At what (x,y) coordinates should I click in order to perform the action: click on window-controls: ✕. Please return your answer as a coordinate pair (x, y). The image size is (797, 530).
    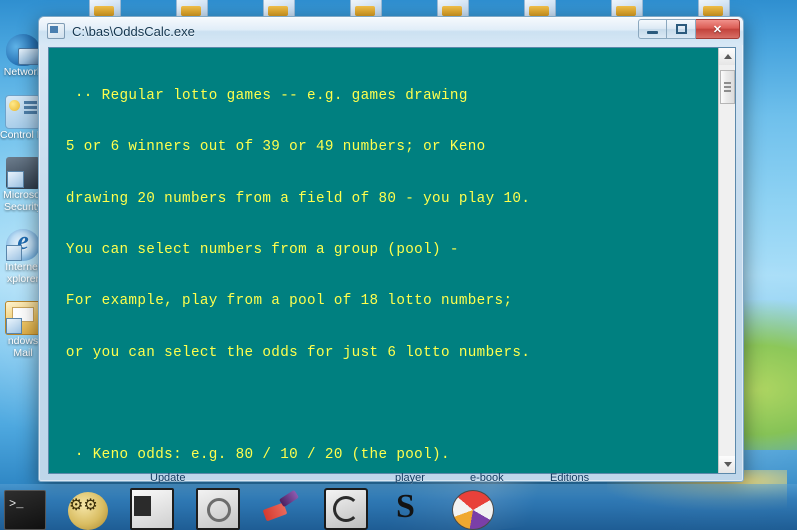
    Looking at the image, I should click on (689, 29).